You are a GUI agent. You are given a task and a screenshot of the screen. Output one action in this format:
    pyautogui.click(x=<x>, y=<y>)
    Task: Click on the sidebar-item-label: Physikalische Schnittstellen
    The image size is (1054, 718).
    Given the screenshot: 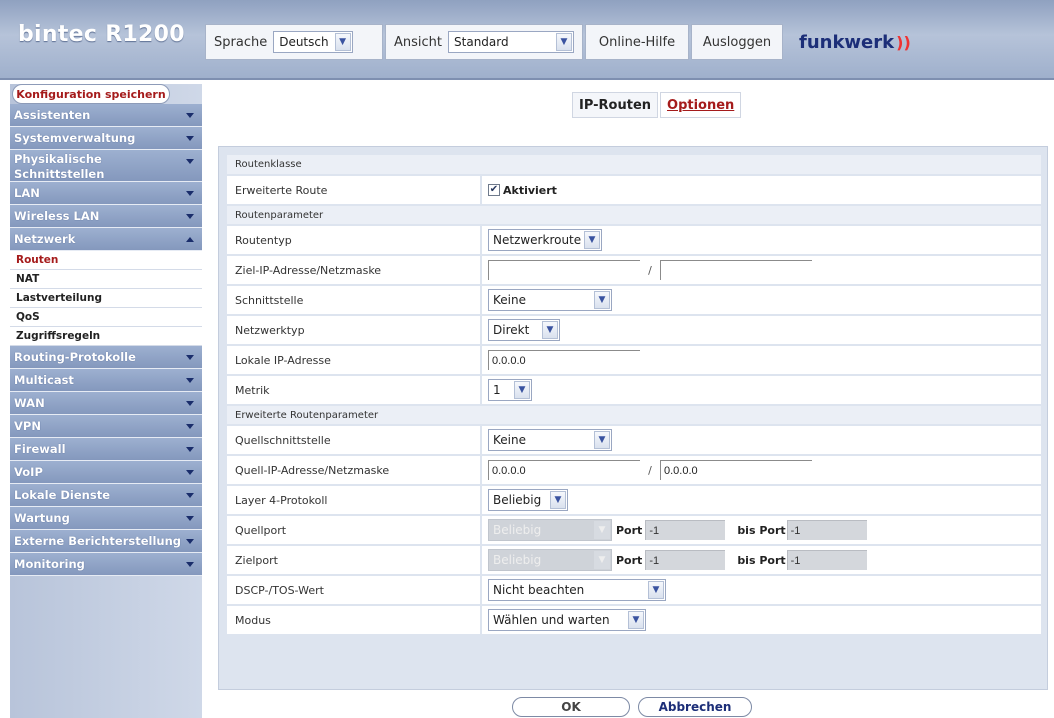 What is the action you would take?
    pyautogui.click(x=59, y=166)
    